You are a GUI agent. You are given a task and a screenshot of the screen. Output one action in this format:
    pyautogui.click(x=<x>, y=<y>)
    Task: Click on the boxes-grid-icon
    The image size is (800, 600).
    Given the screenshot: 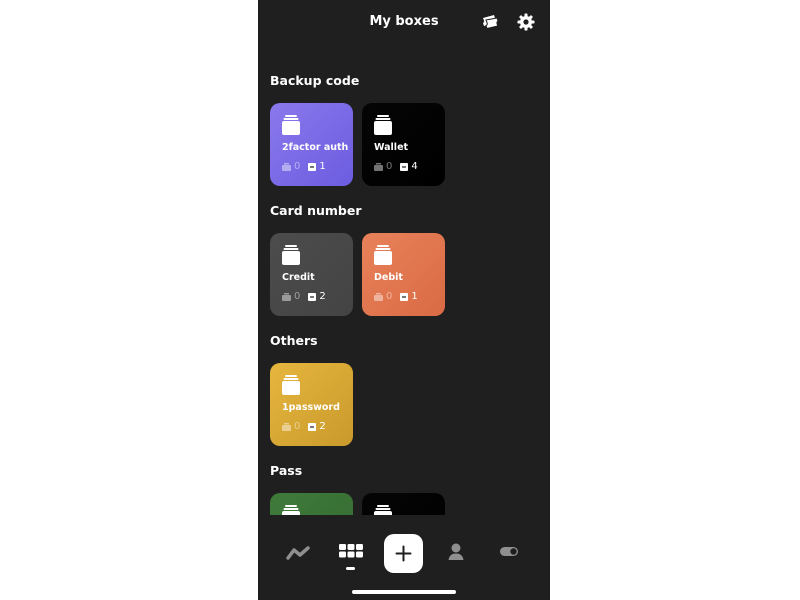 What is the action you would take?
    pyautogui.click(x=351, y=552)
    